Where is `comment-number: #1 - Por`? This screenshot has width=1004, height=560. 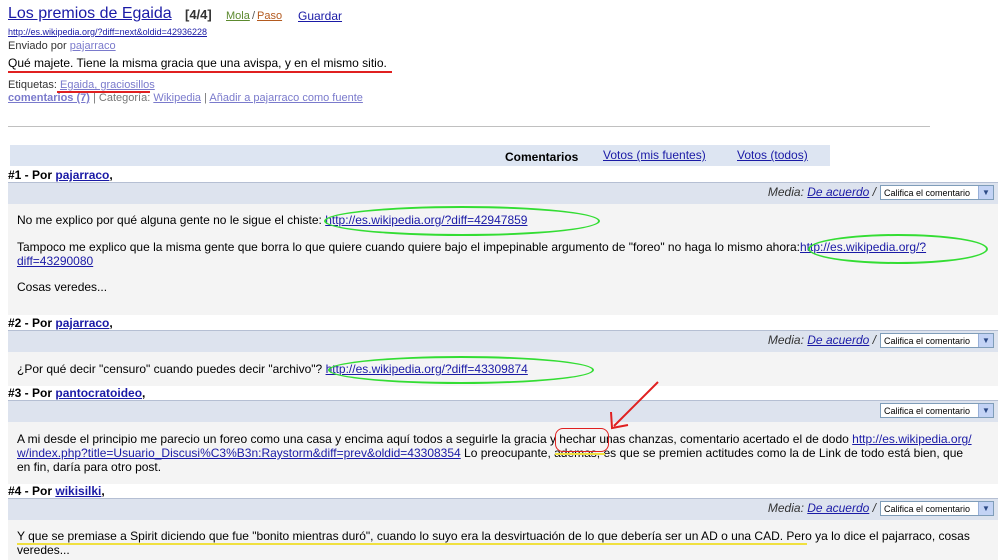
comment-number: #1 - Por is located at coordinates (30, 175).